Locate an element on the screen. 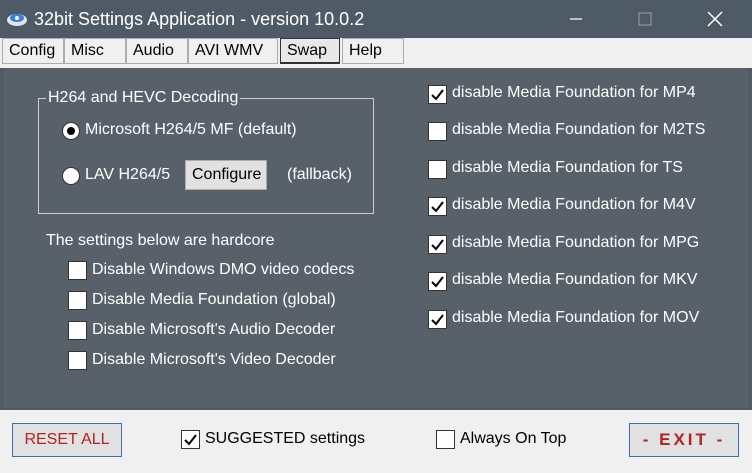  disable-dmo-label: Disable Windows DMO video codecs is located at coordinates (223, 270).